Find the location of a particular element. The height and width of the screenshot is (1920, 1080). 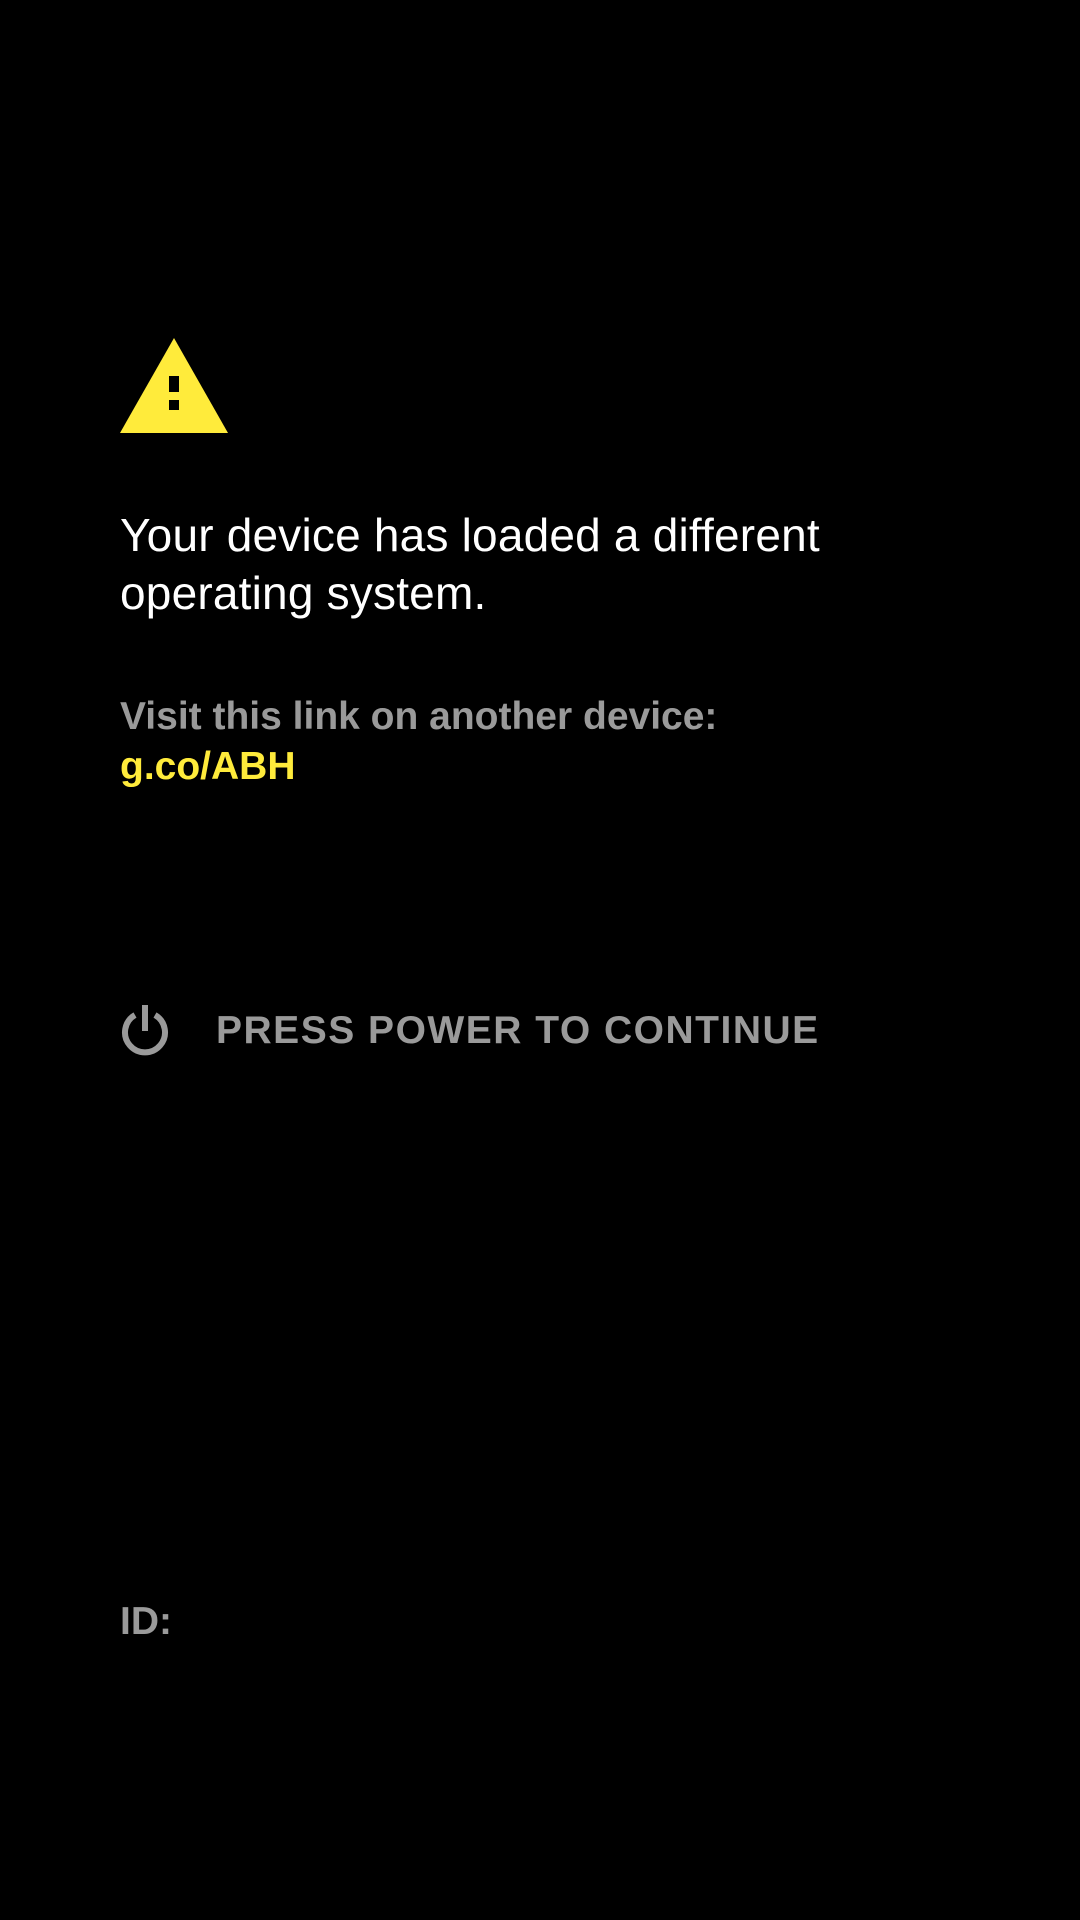

help-link: g.co/ABH is located at coordinates (208, 767).